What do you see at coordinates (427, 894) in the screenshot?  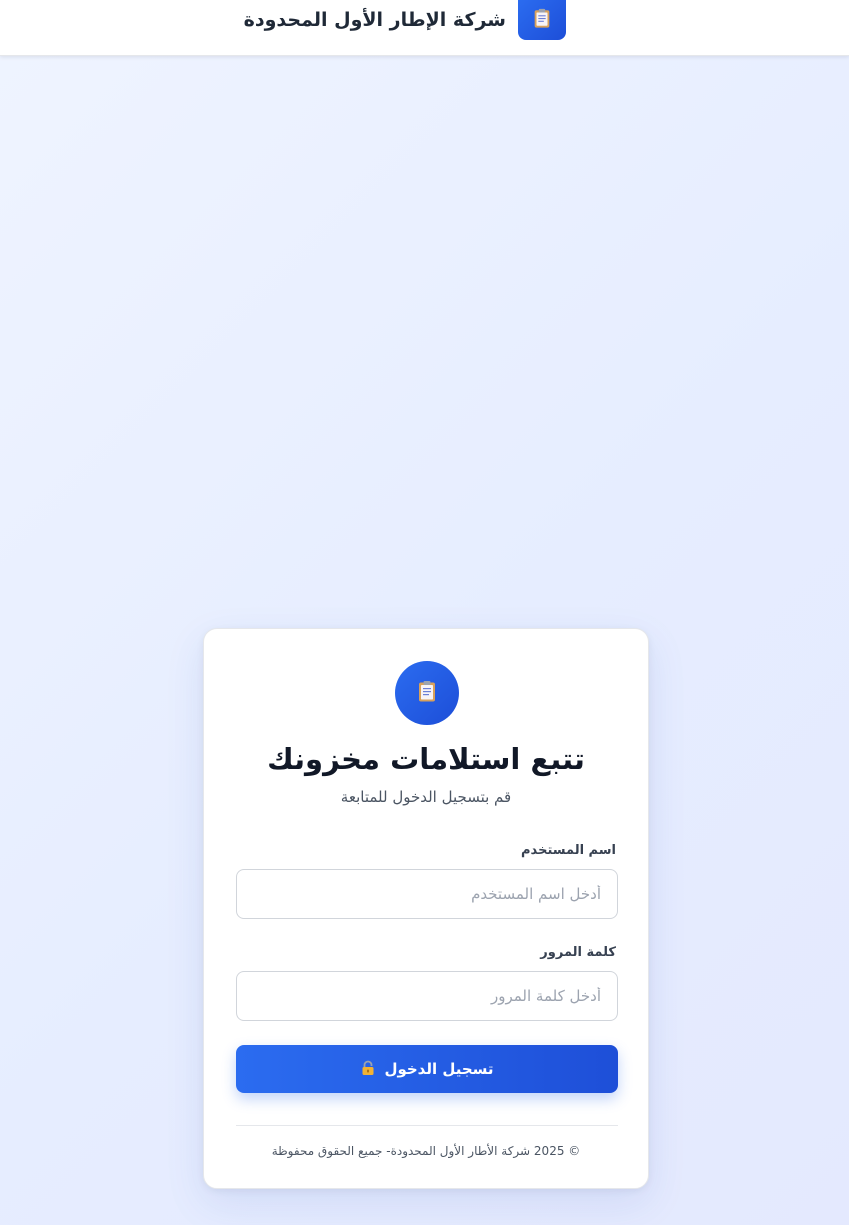 I see `username-input` at bounding box center [427, 894].